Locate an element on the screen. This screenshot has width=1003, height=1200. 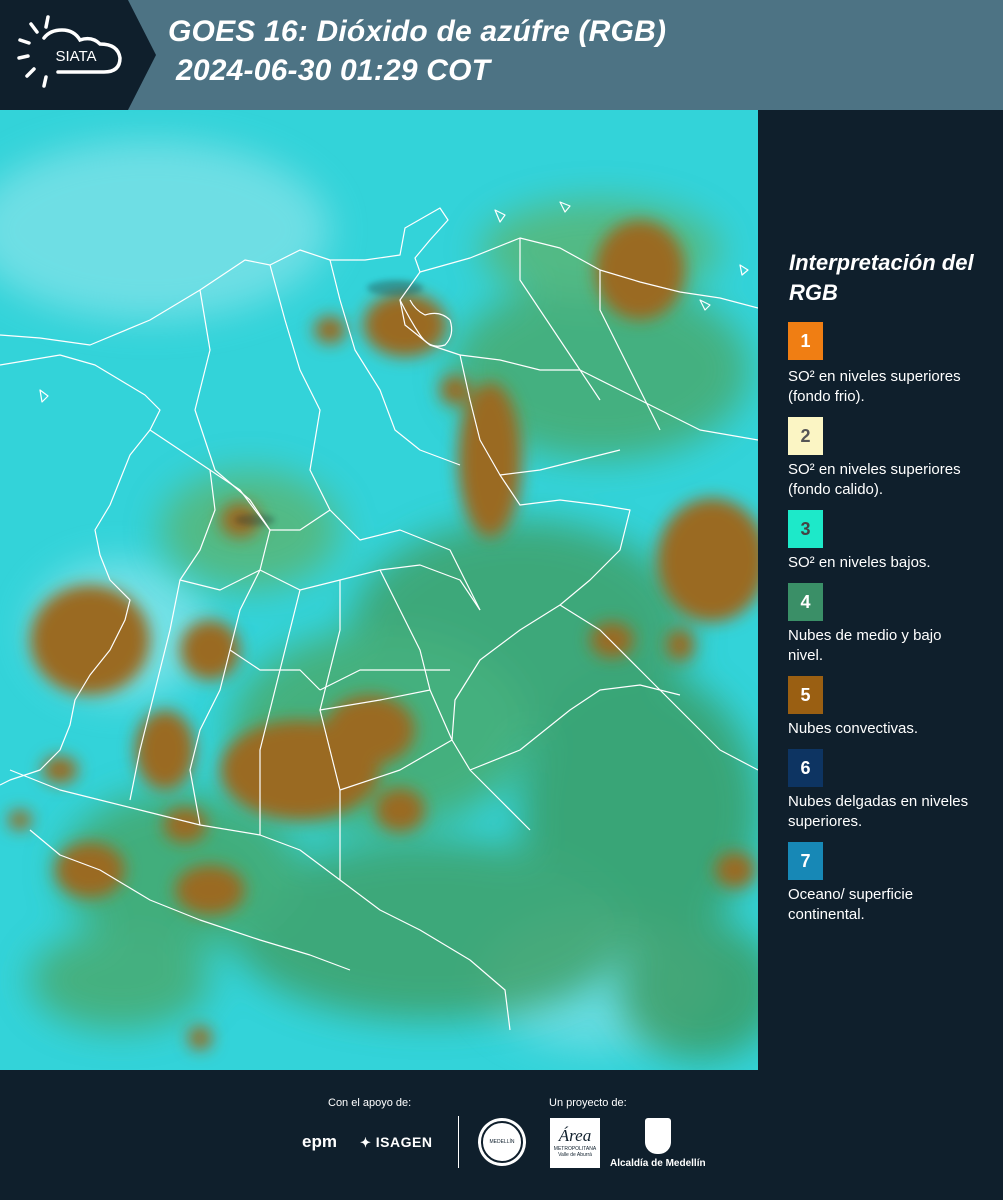
legend-swatch-number: 6 is located at coordinates (805, 767).